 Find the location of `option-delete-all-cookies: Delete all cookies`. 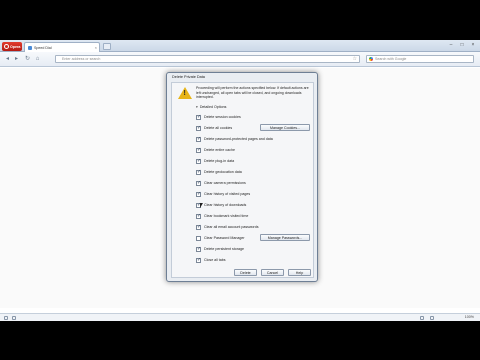

option-delete-all-cookies: Delete all cookies is located at coordinates (214, 128).